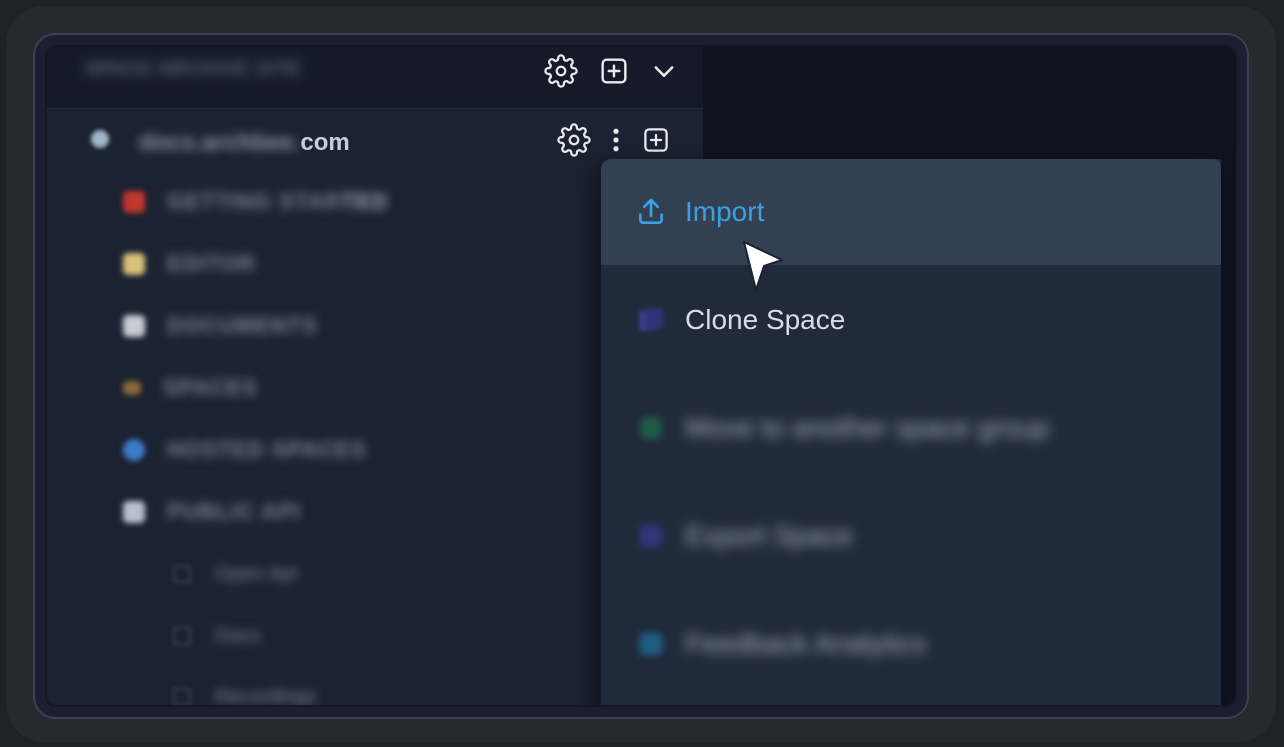 The width and height of the screenshot is (1284, 747). Describe the element at coordinates (134, 512) in the screenshot. I see `api-icon` at that location.